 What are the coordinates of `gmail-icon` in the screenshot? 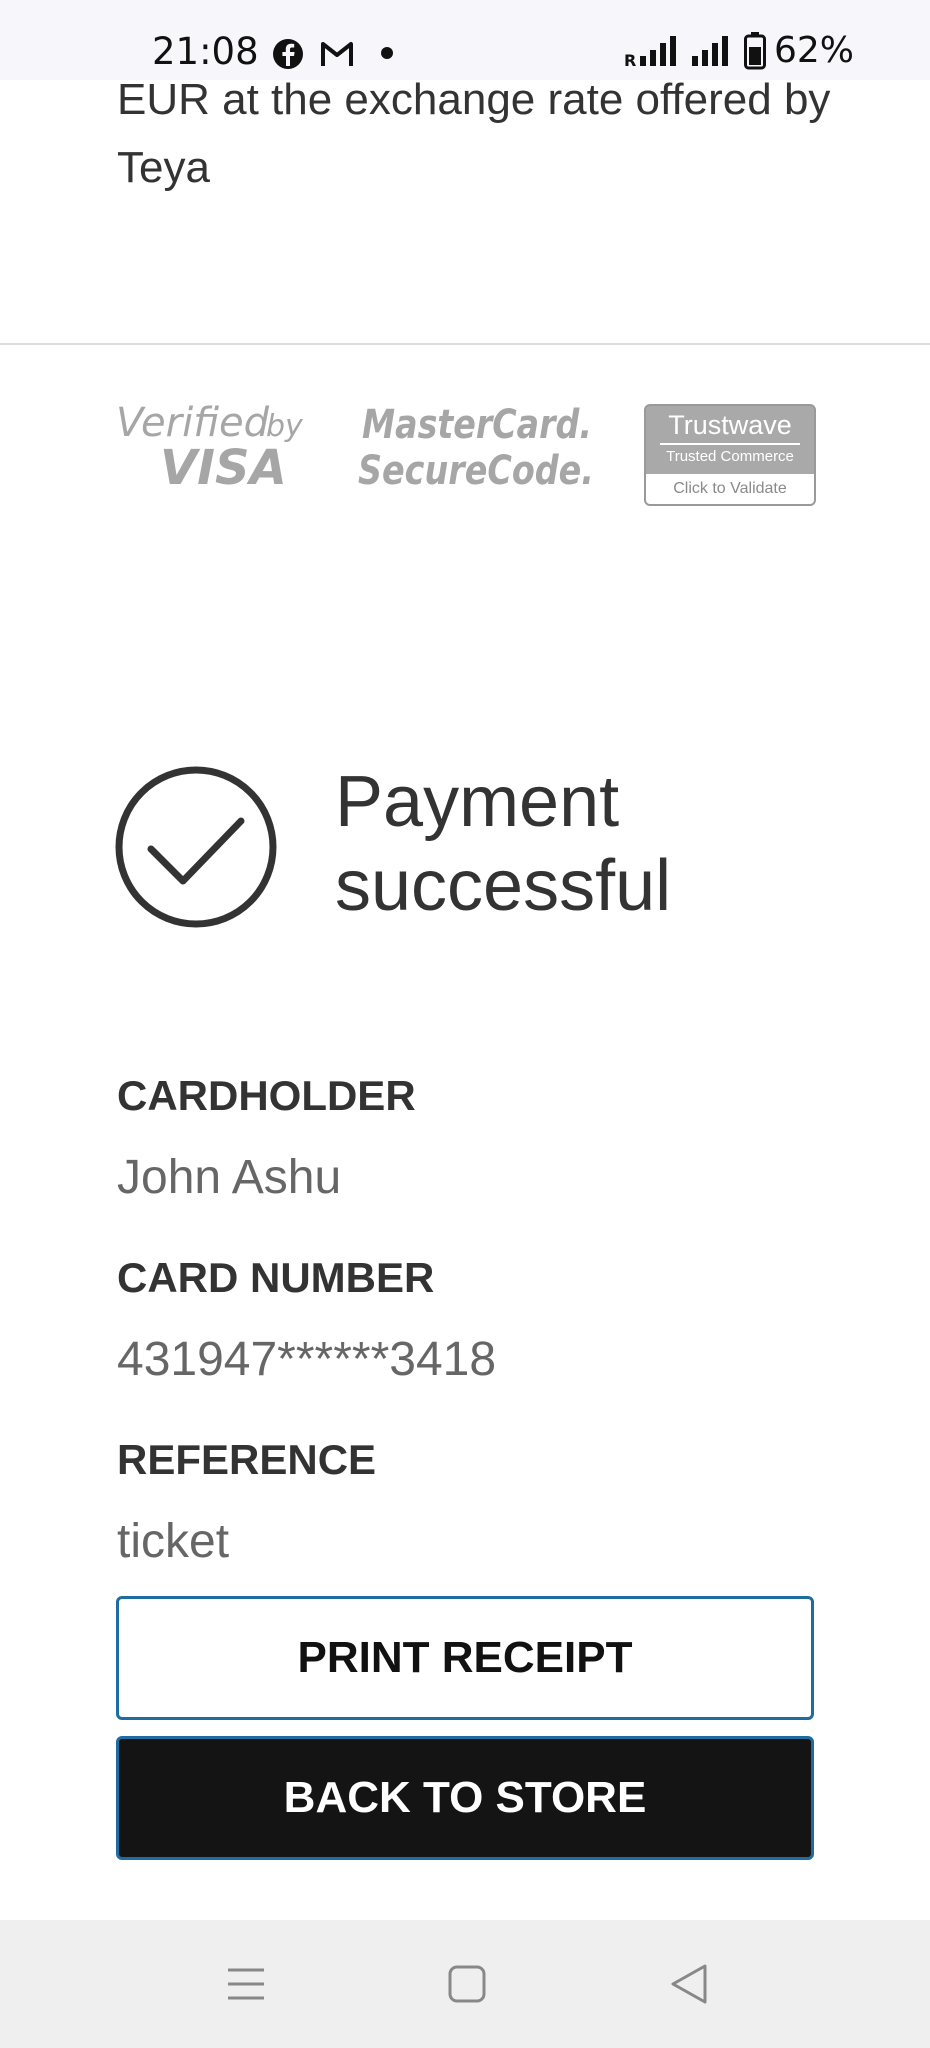 It's located at (337, 54).